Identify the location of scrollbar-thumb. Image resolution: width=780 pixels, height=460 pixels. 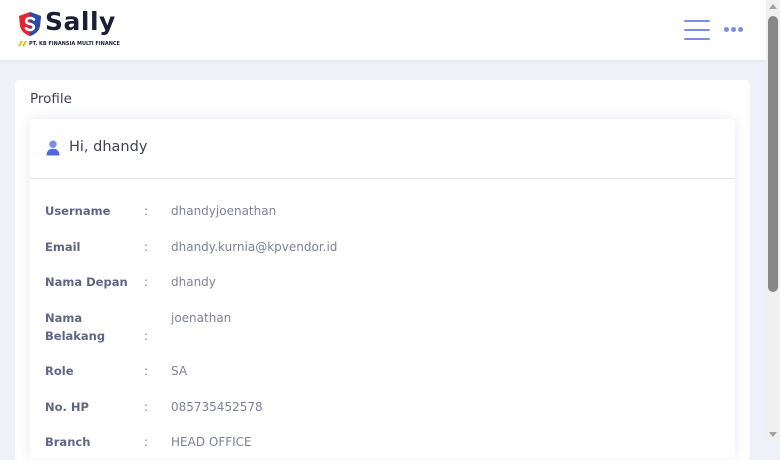
(773, 154).